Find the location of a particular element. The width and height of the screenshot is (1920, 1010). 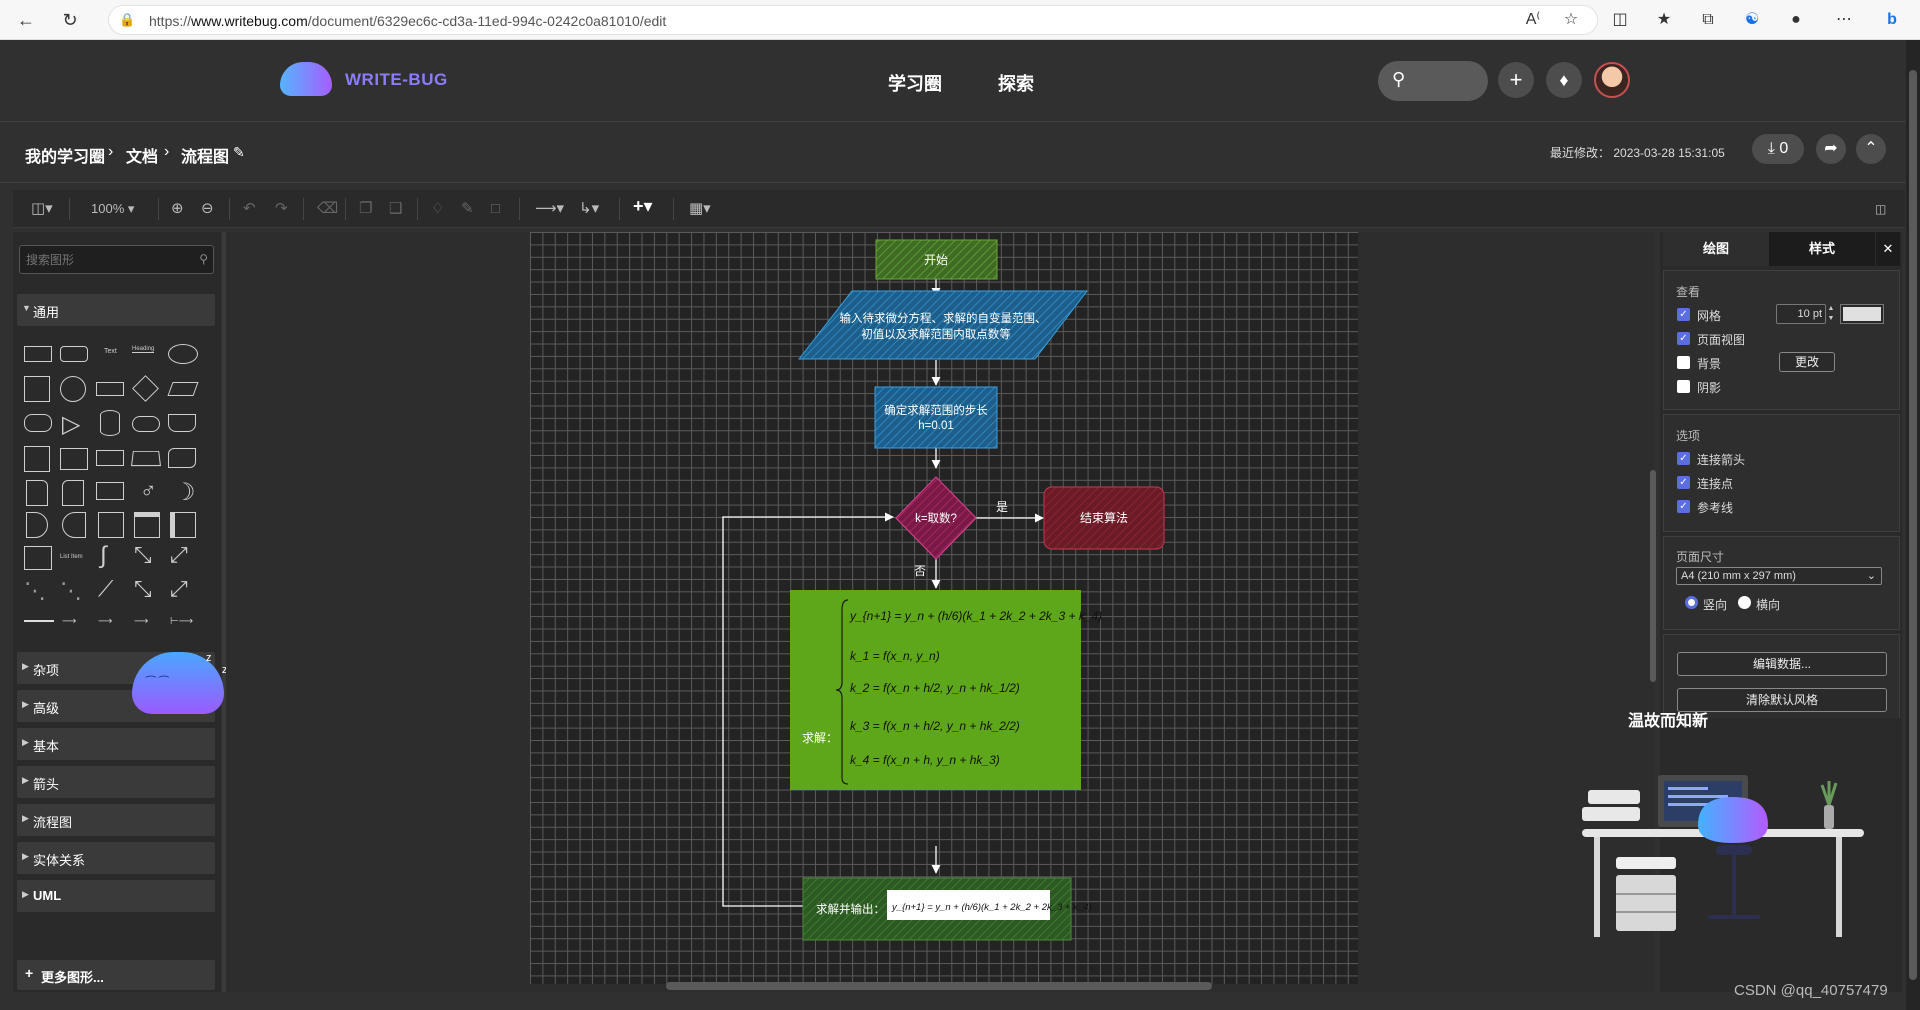

fill-color-icon: ♢ is located at coordinates (437, 209).